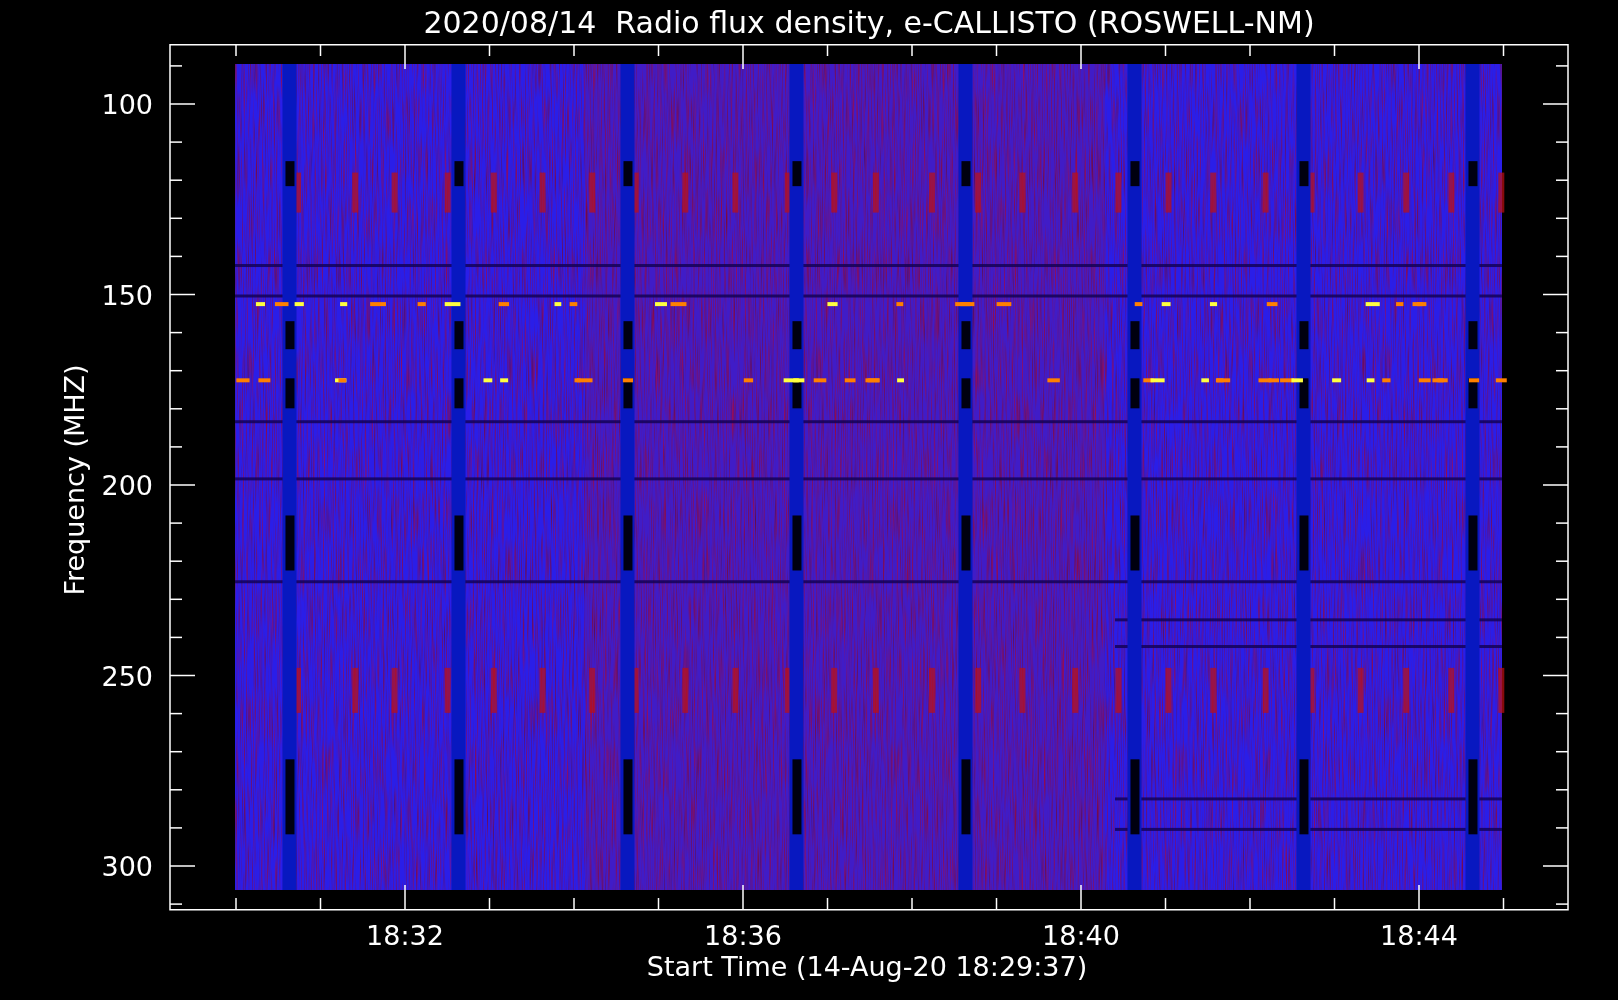 This screenshot has height=1000, width=1618. I want to click on x-tick-label: 18:36, so click(743, 935).